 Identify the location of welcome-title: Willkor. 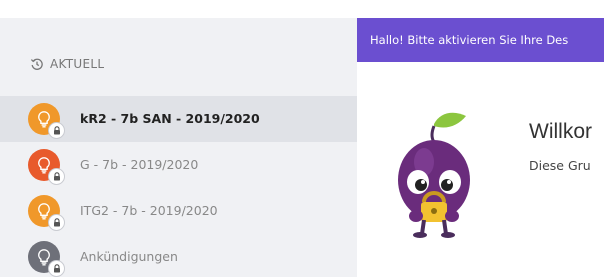
(560, 131).